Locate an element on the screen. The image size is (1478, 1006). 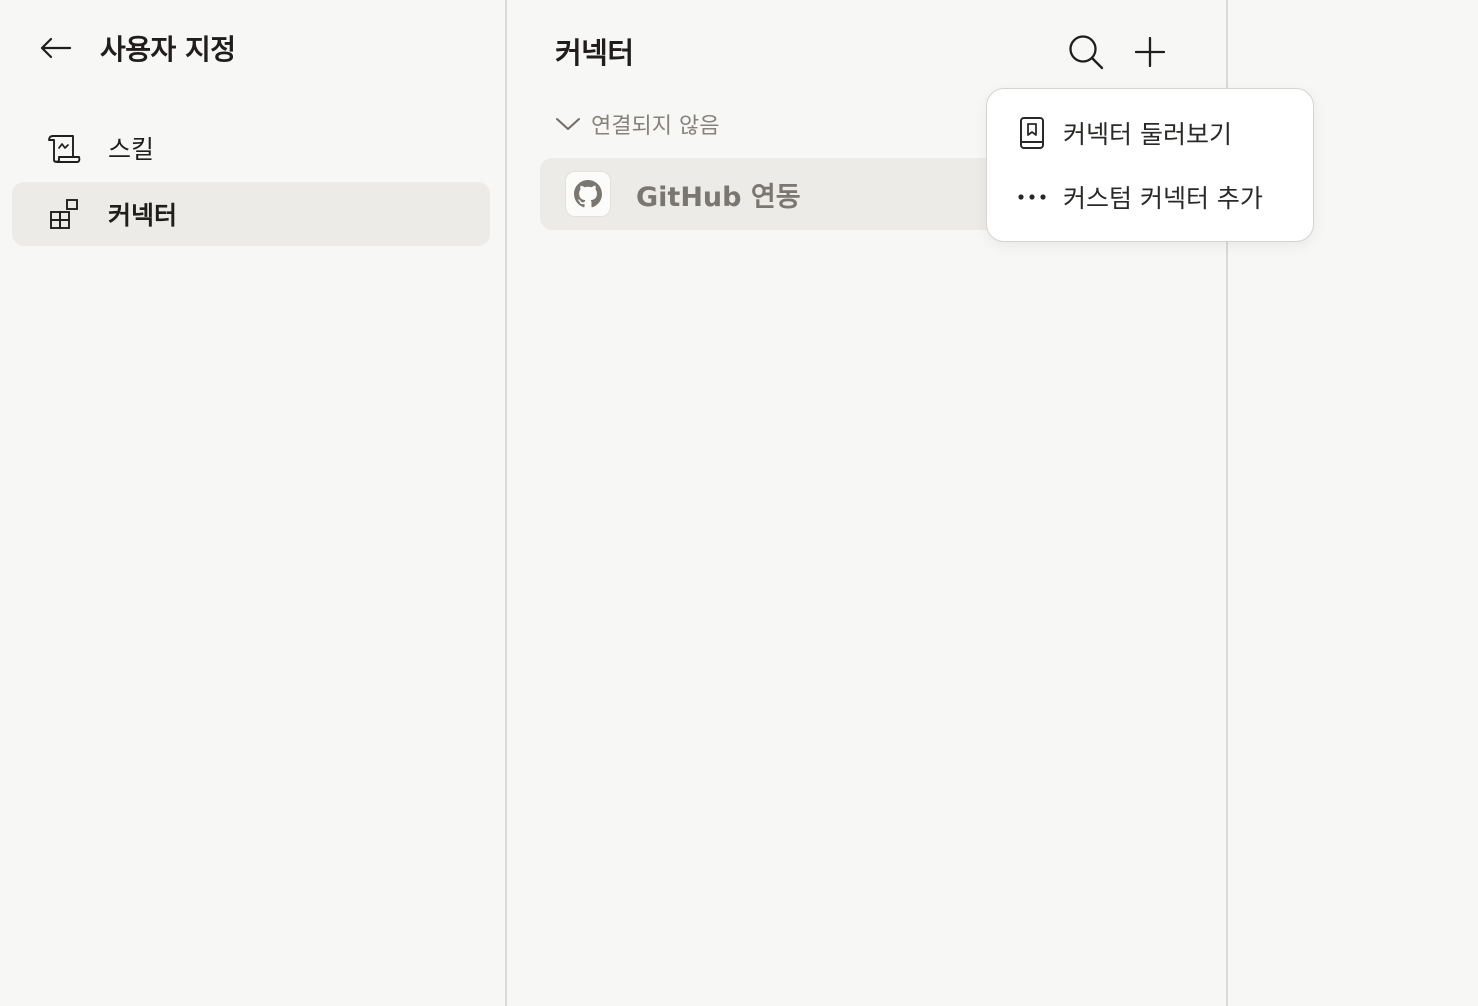
back-button is located at coordinates (56, 48).